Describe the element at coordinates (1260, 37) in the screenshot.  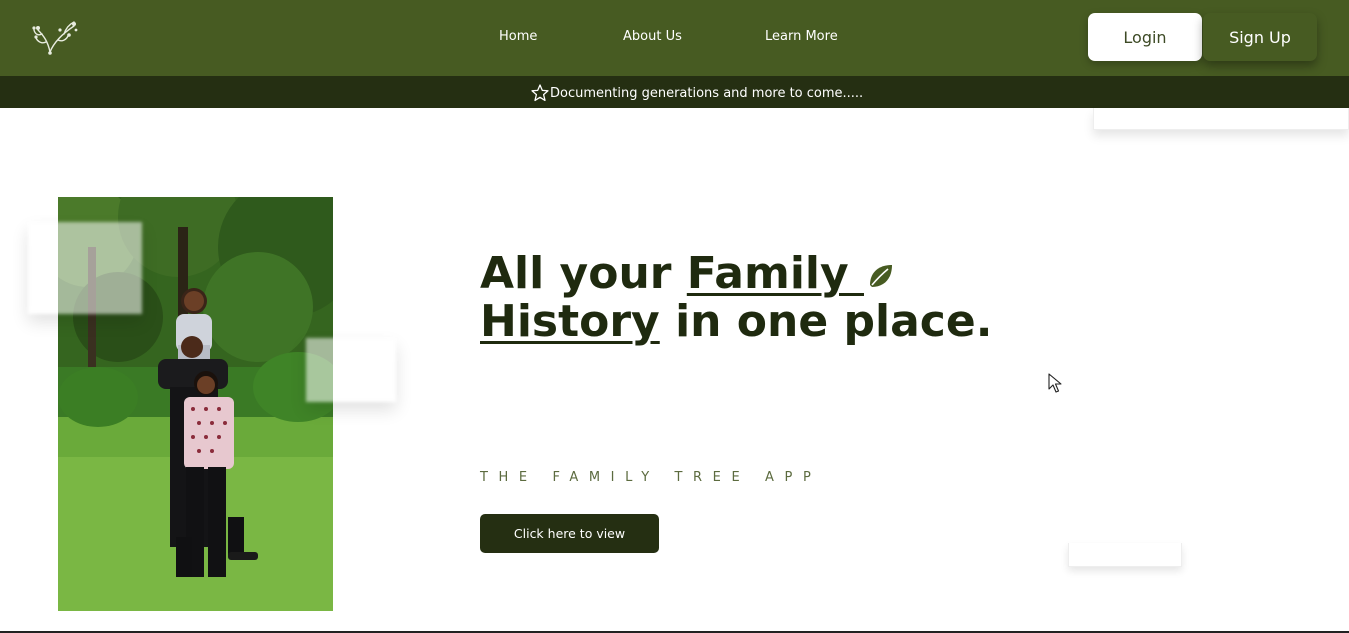
I see `signup-button: Sign Up` at that location.